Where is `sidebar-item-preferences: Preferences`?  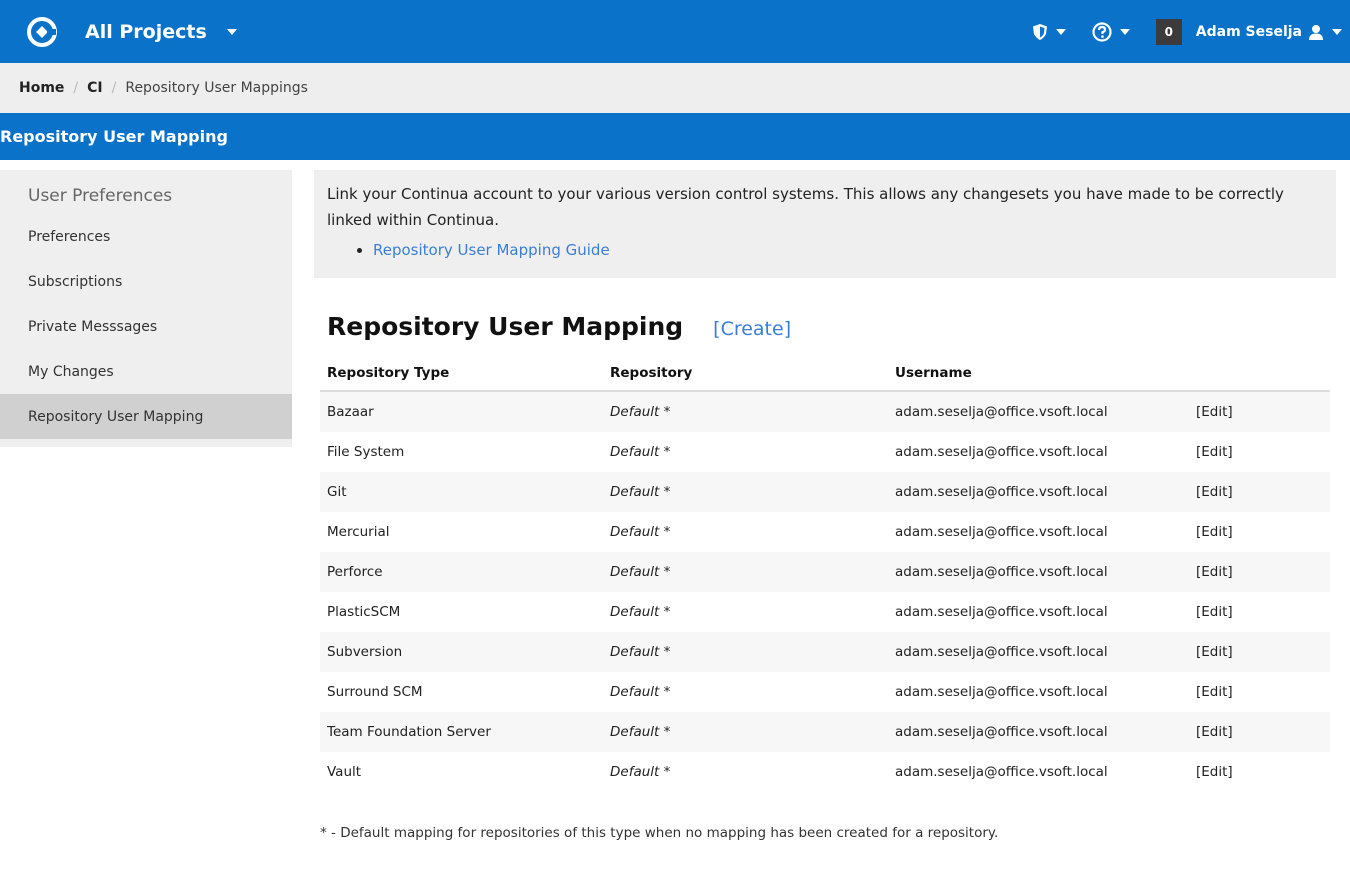 sidebar-item-preferences: Preferences is located at coordinates (146, 236).